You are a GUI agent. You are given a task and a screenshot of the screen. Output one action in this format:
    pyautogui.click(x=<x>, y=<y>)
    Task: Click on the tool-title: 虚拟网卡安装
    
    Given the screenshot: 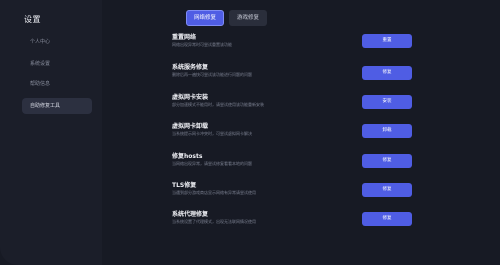 What is the action you would take?
    pyautogui.click(x=190, y=97)
    